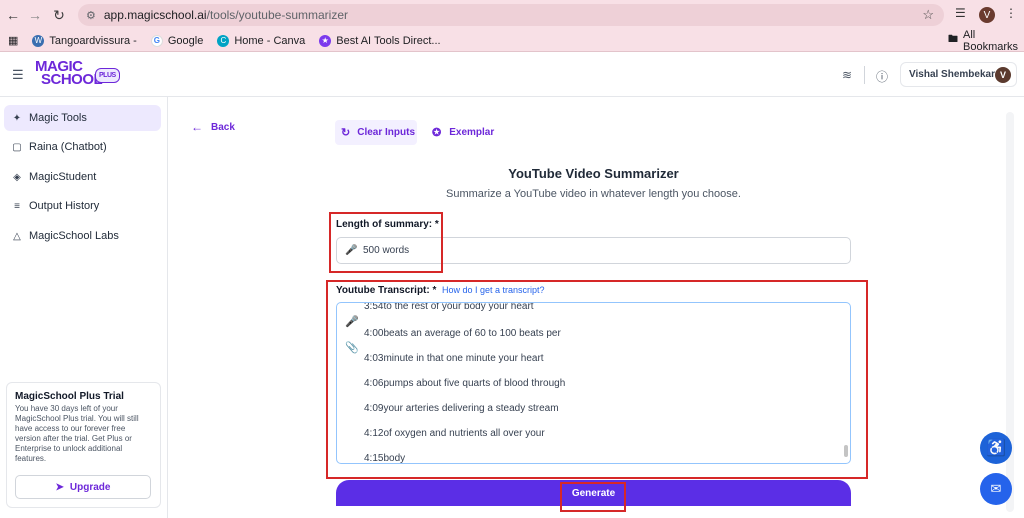 The image size is (1024, 518). Describe the element at coordinates (1011, 13) in the screenshot. I see `kebab-menu-icon: ⋮` at that location.